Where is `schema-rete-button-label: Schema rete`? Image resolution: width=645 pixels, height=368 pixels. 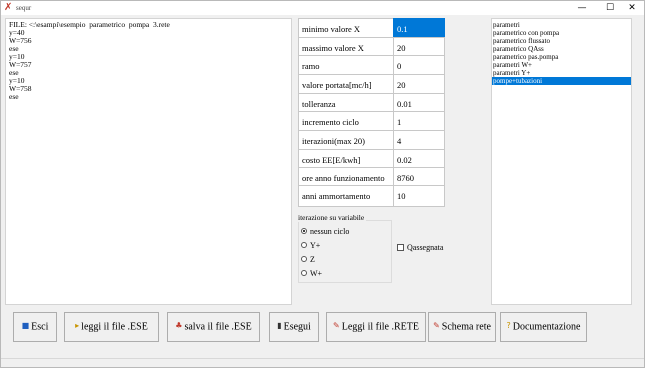 schema-rete-button-label: Schema rete is located at coordinates (466, 327).